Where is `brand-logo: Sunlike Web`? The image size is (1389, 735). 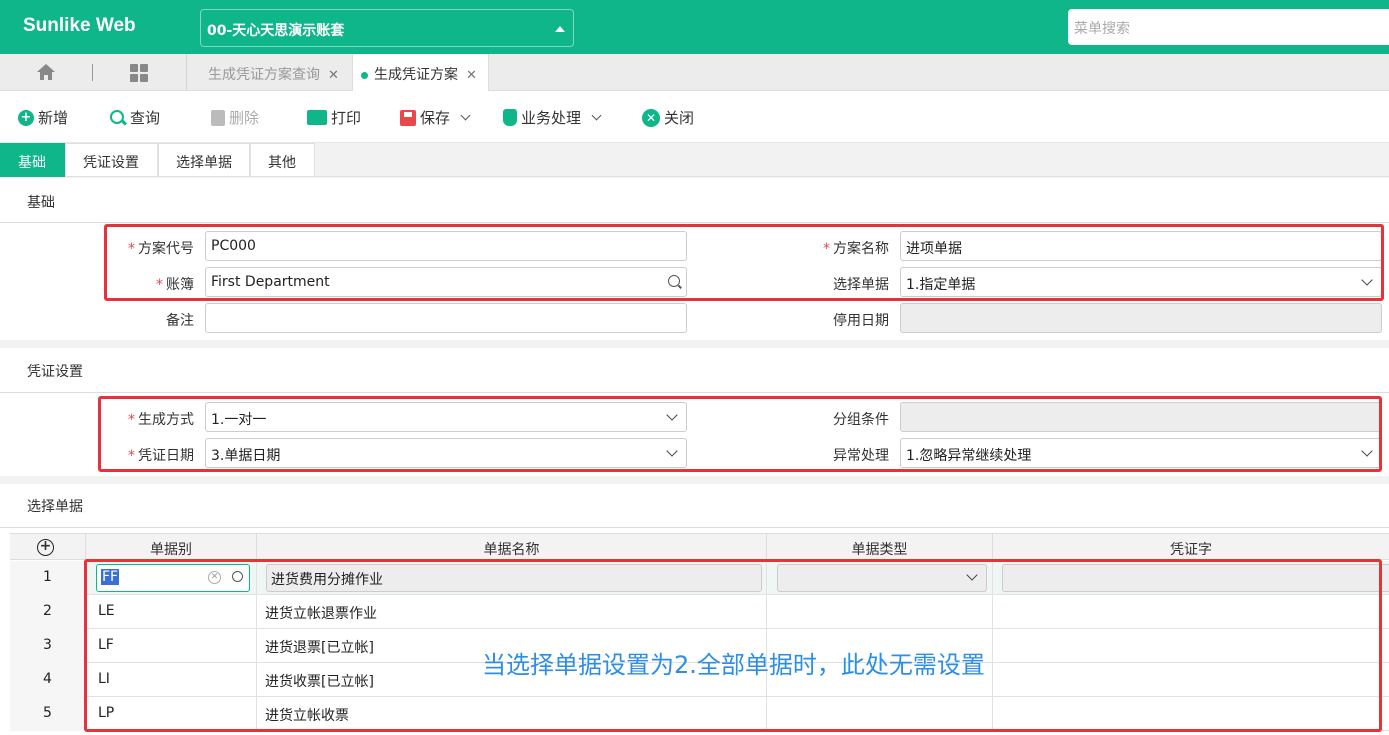 brand-logo: Sunlike Web is located at coordinates (79, 25).